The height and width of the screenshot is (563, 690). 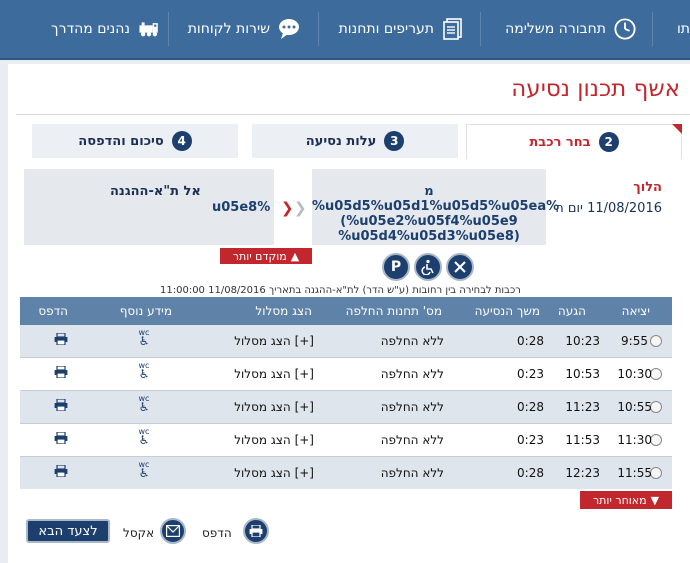 What do you see at coordinates (647, 187) in the screenshot?
I see `going-label: הלוך` at bounding box center [647, 187].